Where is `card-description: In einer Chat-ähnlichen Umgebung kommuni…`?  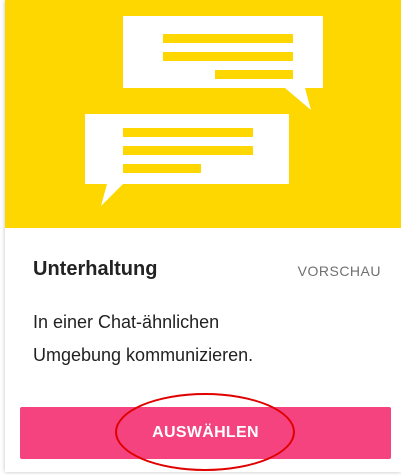 card-description: In einer Chat-ähnlichen Umgebung kommuni… is located at coordinates (193, 339).